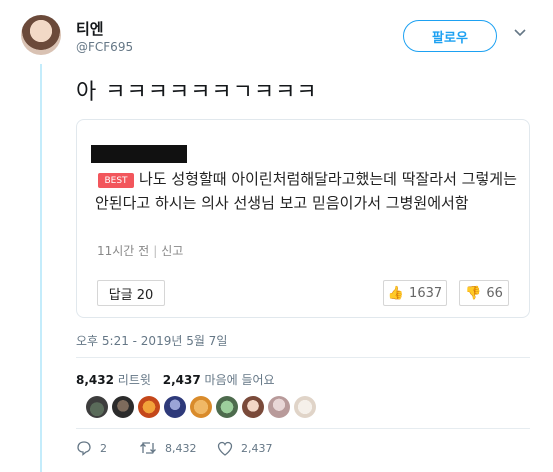 The height and width of the screenshot is (472, 553). I want to click on redacted-username, so click(139, 154).